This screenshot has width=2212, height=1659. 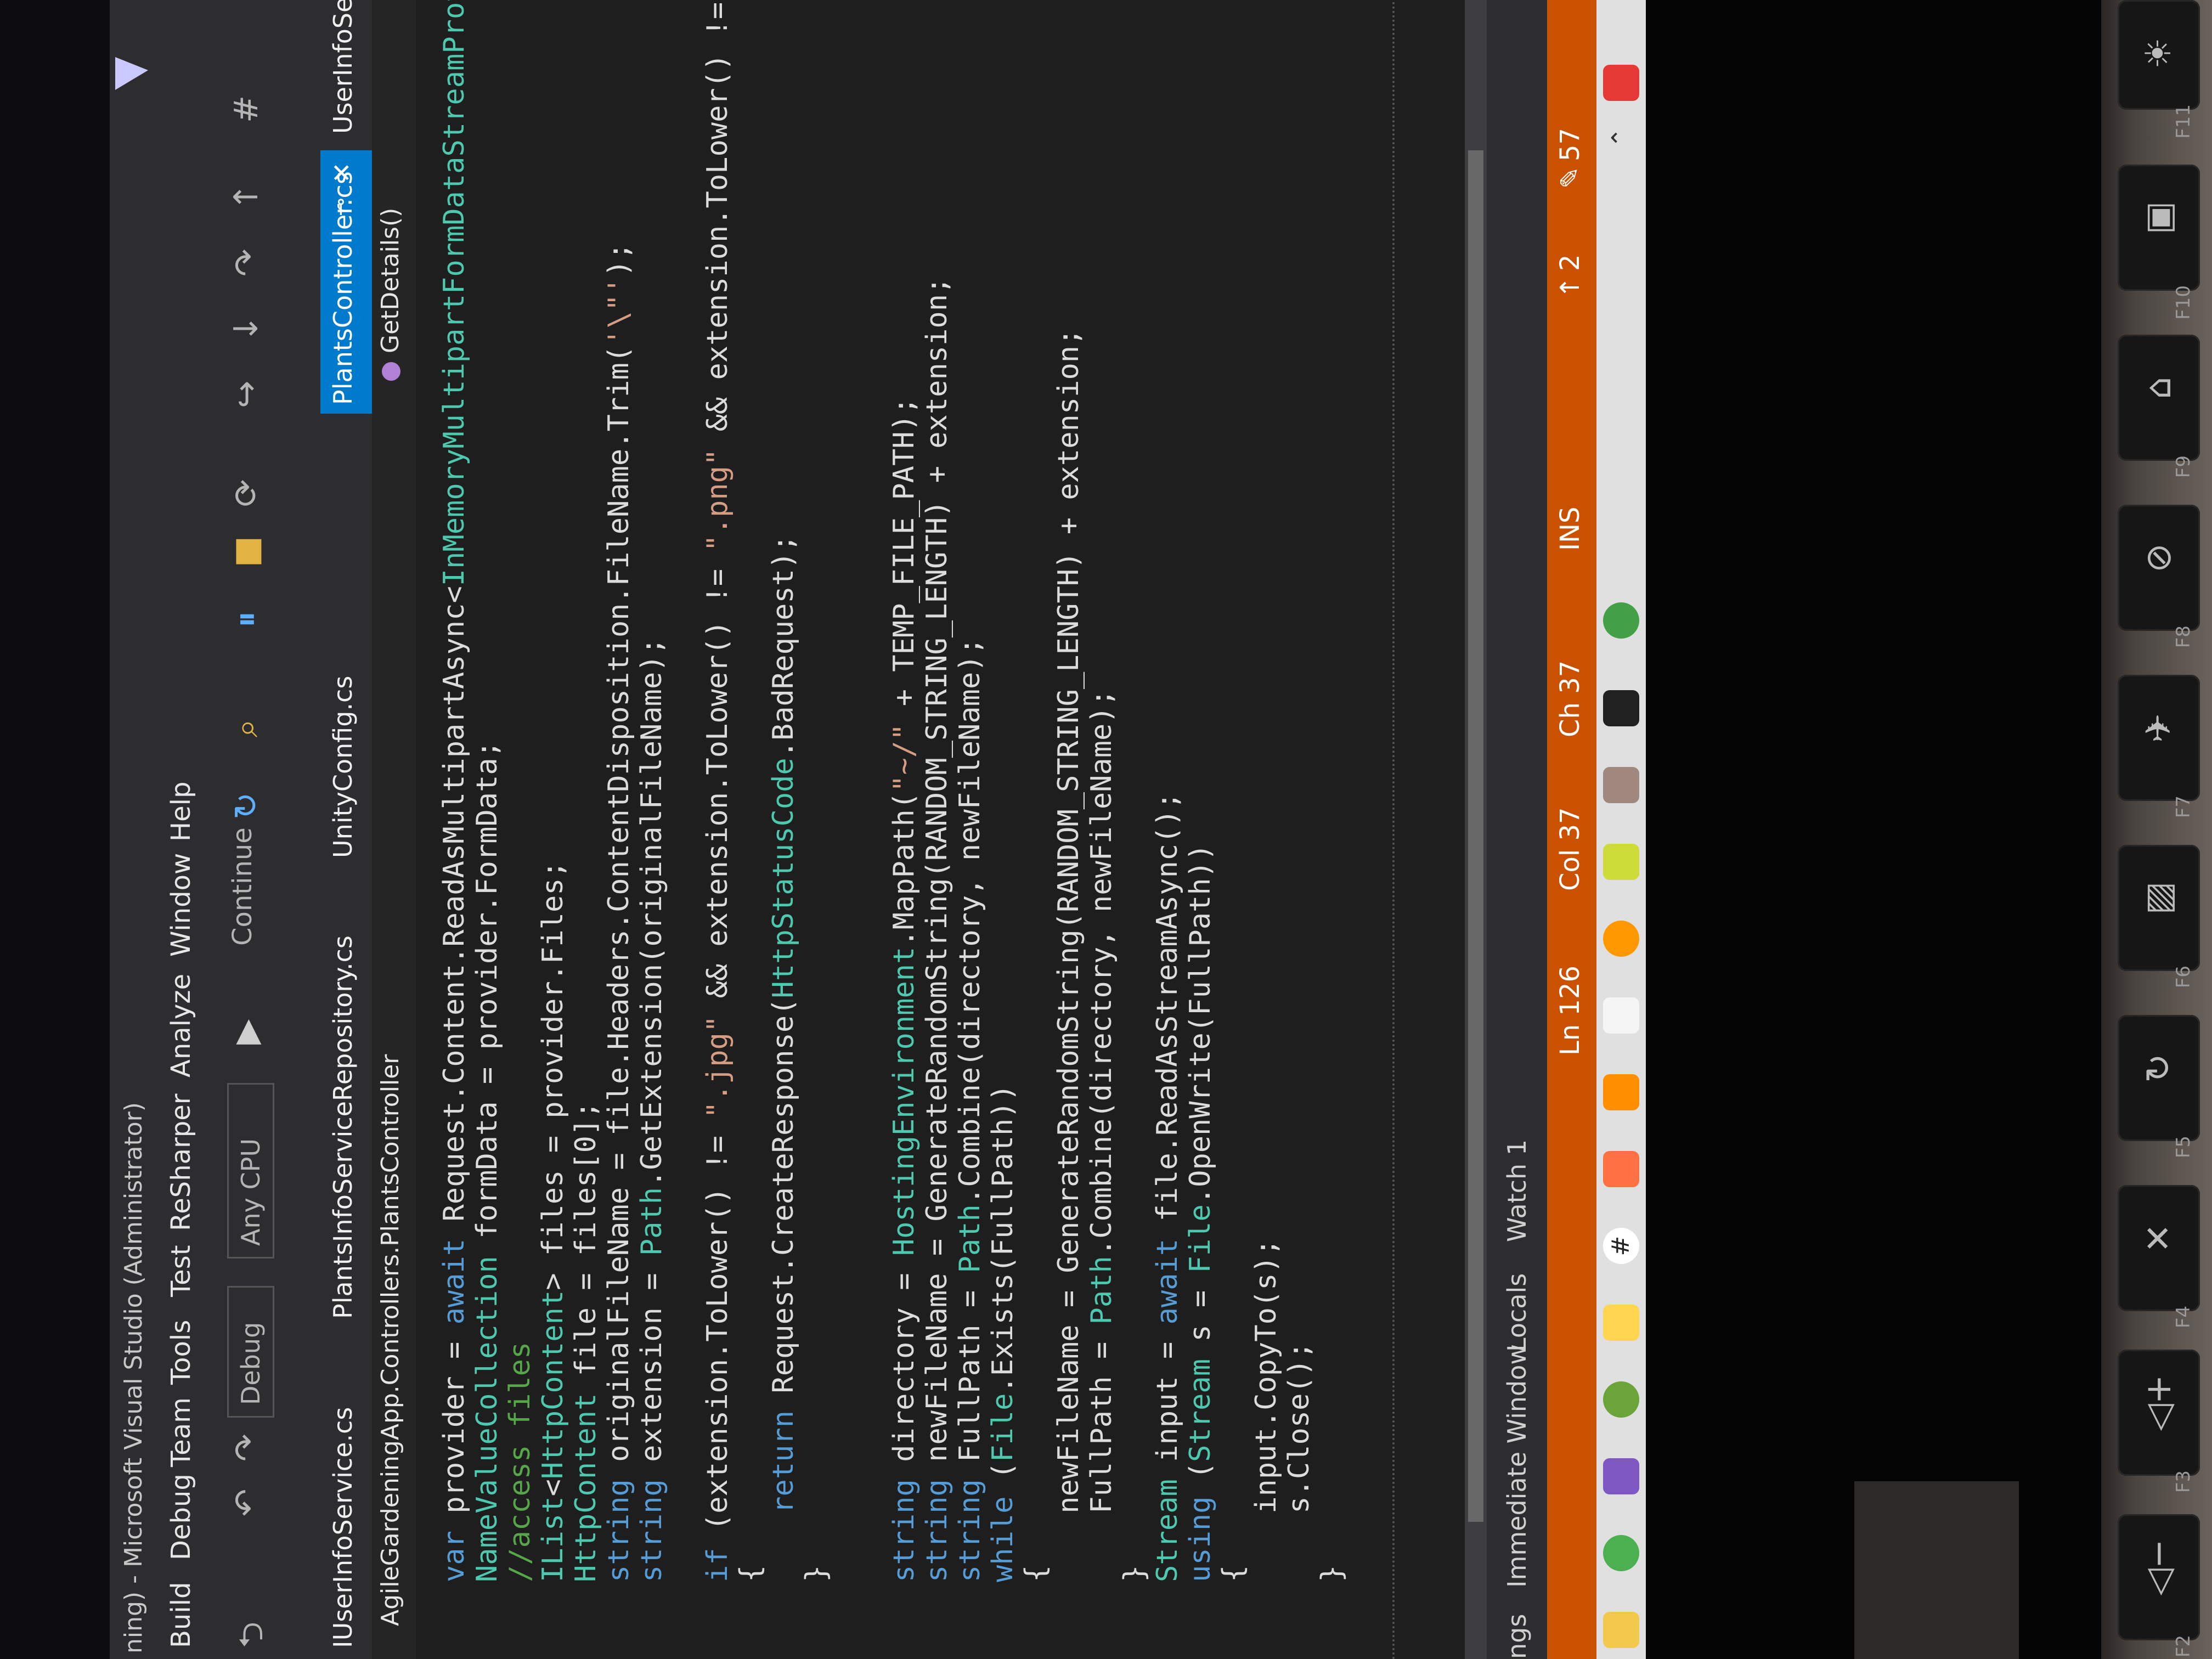 What do you see at coordinates (2159, 1086) in the screenshot?
I see `key-f5: ↻ F5` at bounding box center [2159, 1086].